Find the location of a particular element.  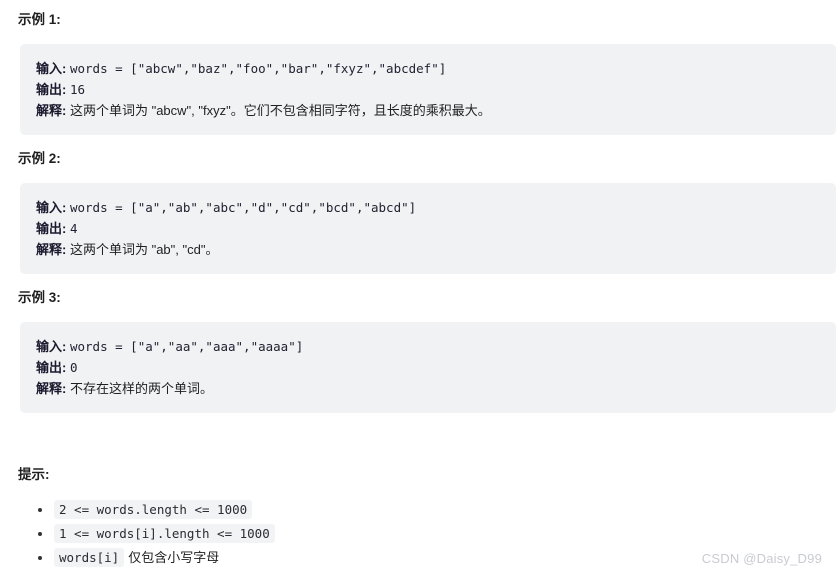

example-output-line-2: 输出: 4 is located at coordinates (427, 228).